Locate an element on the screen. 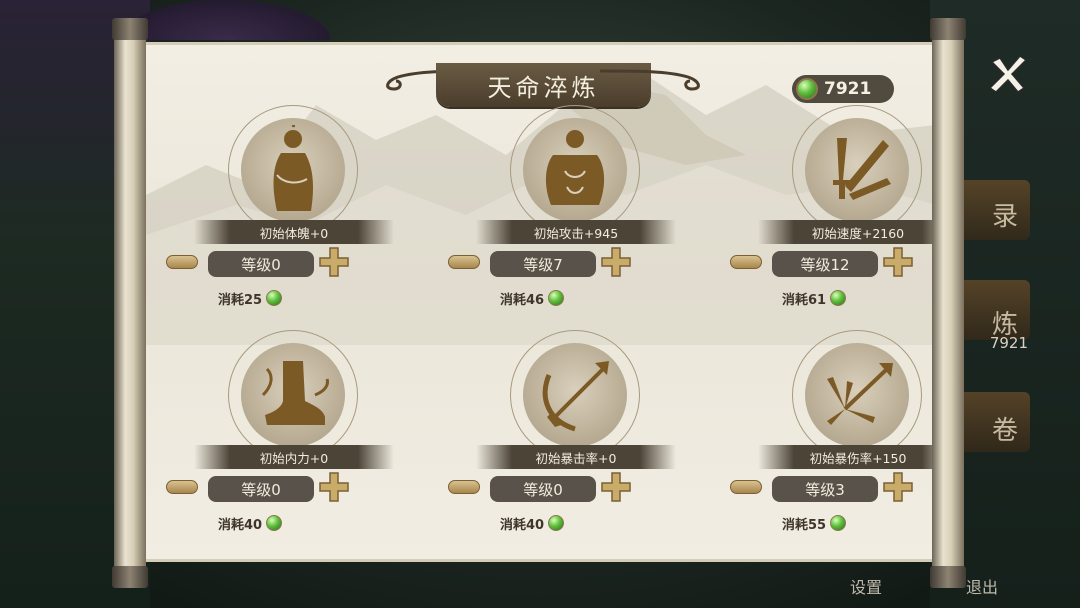  stat-card-inner-power: 初始内力+0 等级0 消耗40 is located at coordinates (280, 440).